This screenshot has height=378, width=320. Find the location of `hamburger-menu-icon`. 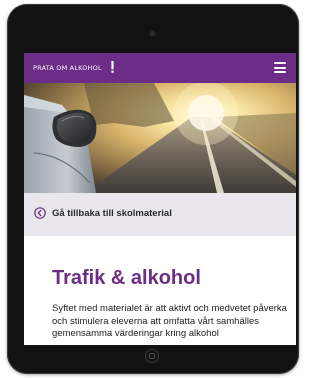

hamburger-menu-icon is located at coordinates (280, 67).